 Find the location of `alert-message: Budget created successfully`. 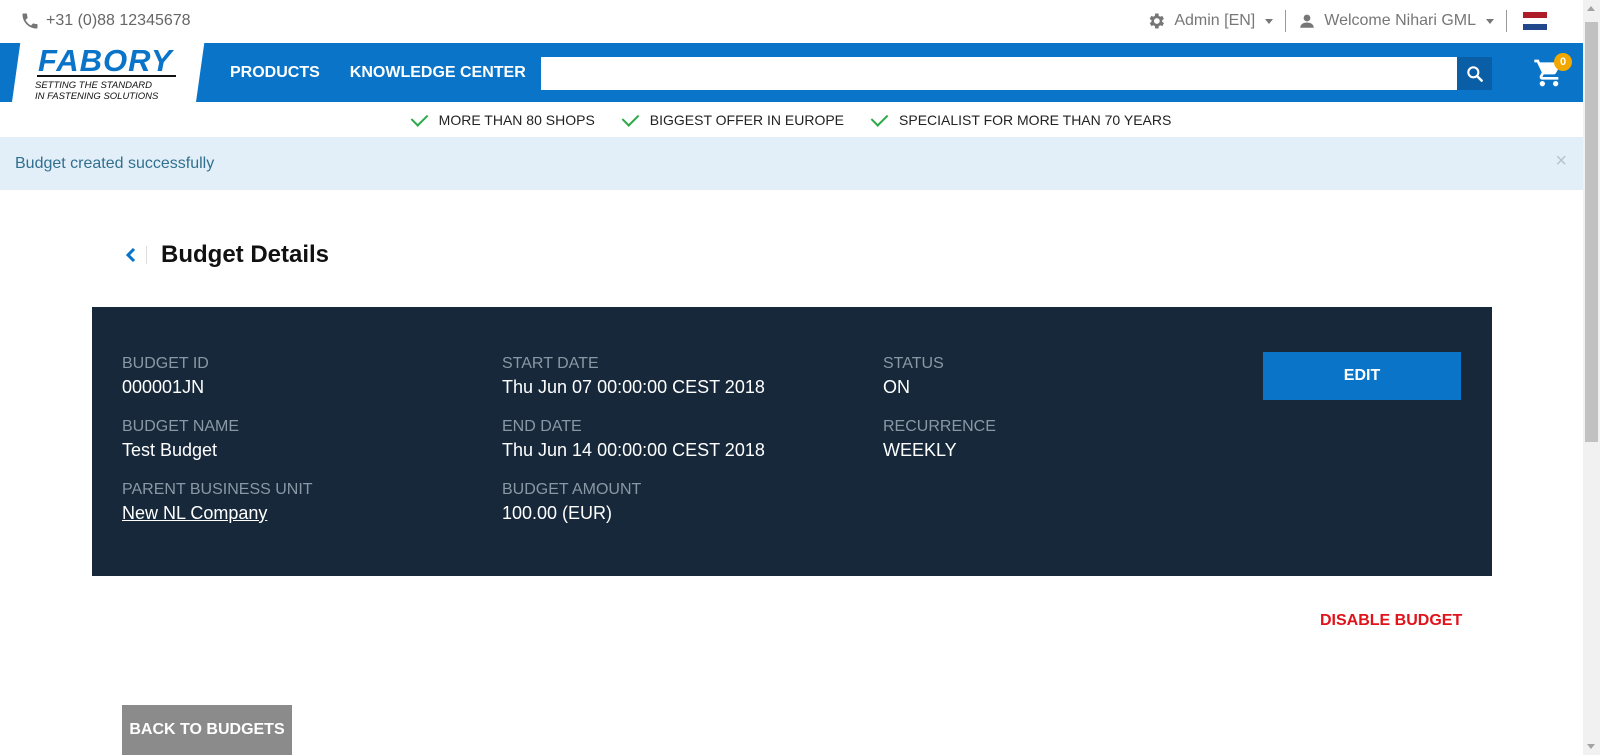

alert-message: Budget created successfully is located at coordinates (115, 163).